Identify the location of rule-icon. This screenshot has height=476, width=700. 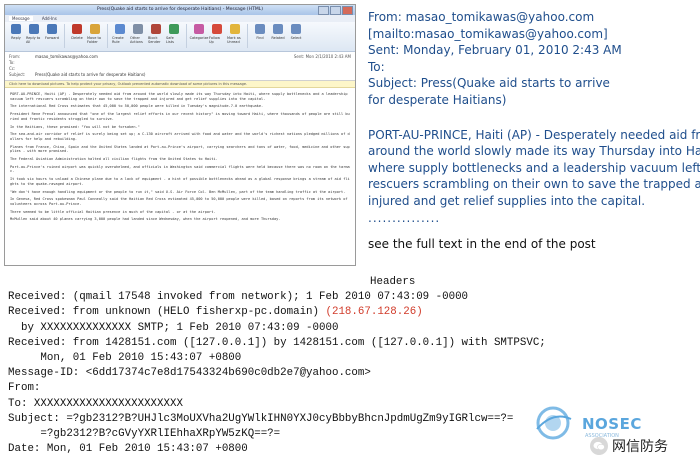
(120, 29).